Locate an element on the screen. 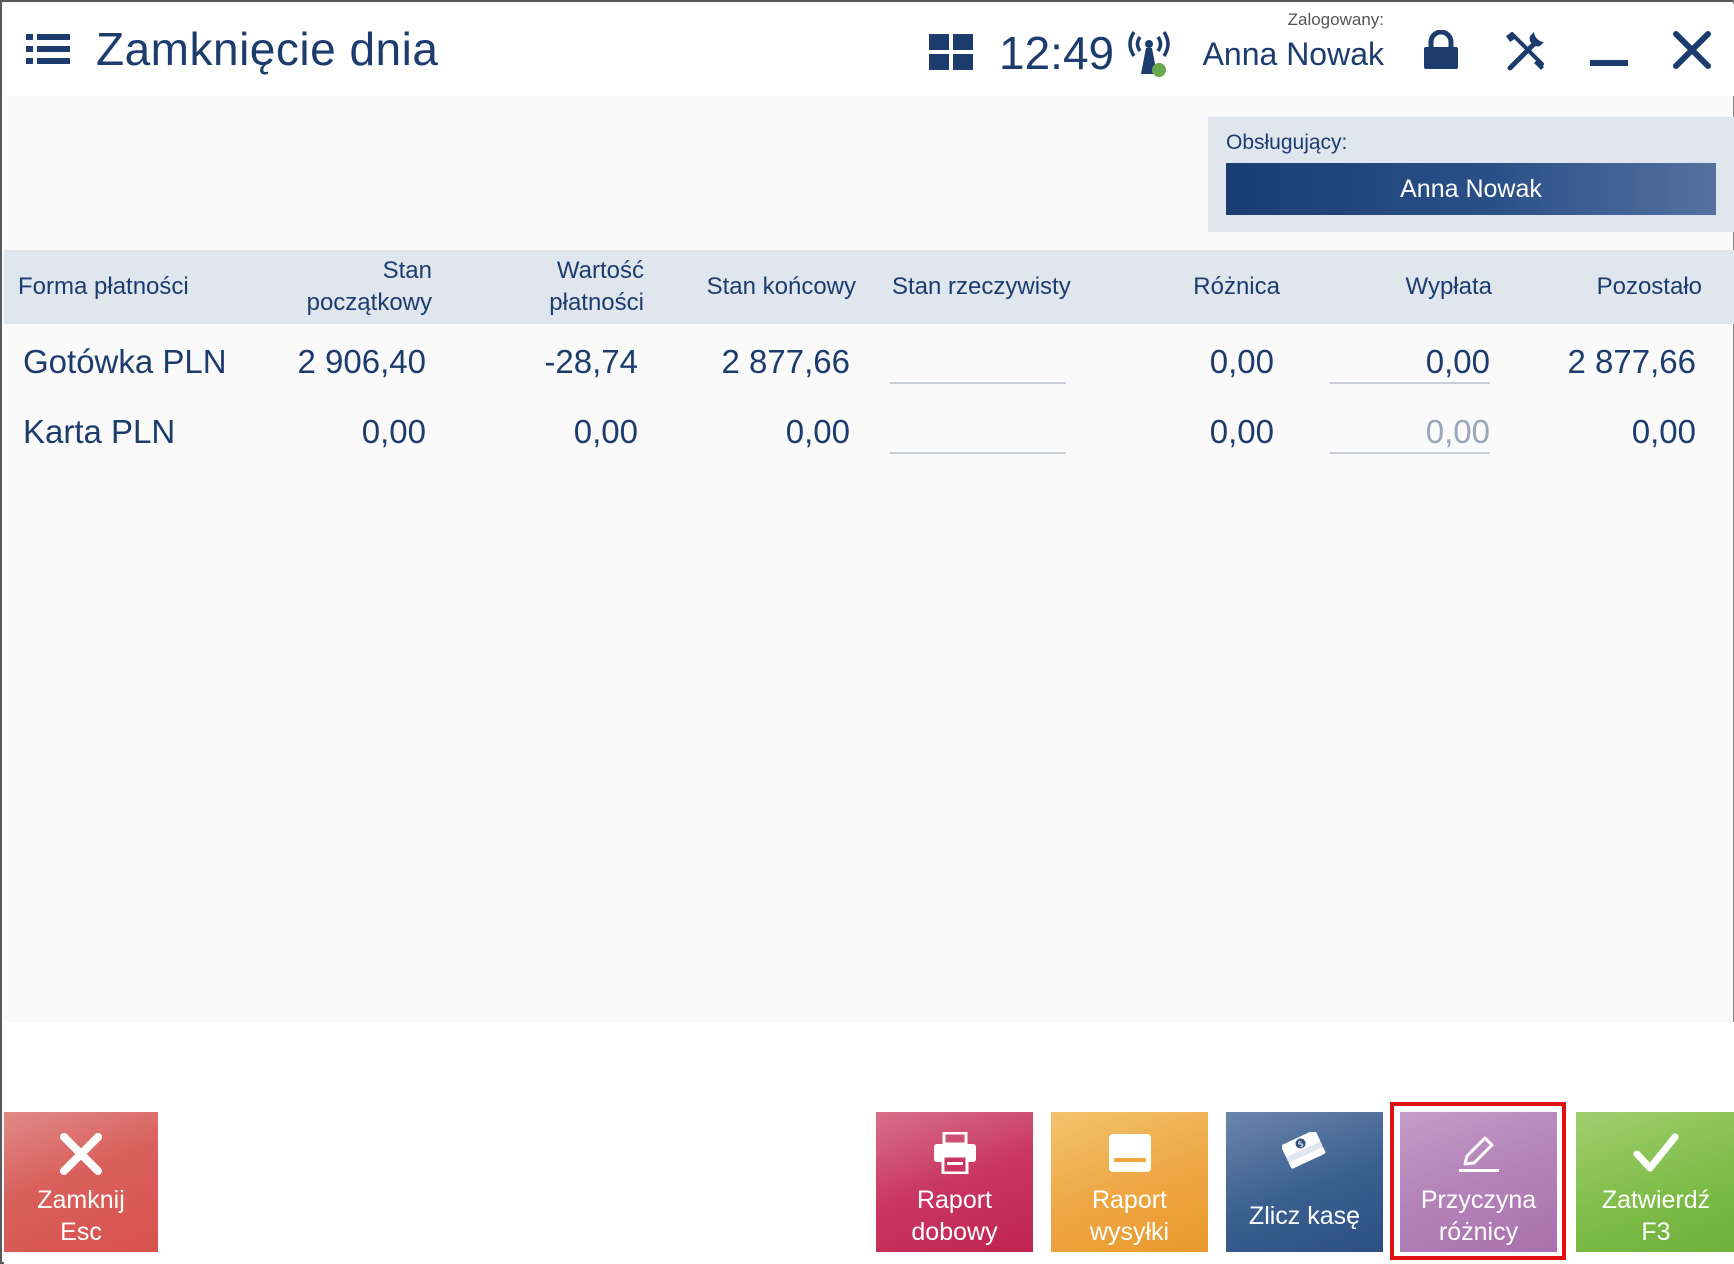 This screenshot has width=1734, height=1264. table-row: Karta PLN 0,00 0,00 0,00 0,00 0,00 0,00 is located at coordinates (869, 433).